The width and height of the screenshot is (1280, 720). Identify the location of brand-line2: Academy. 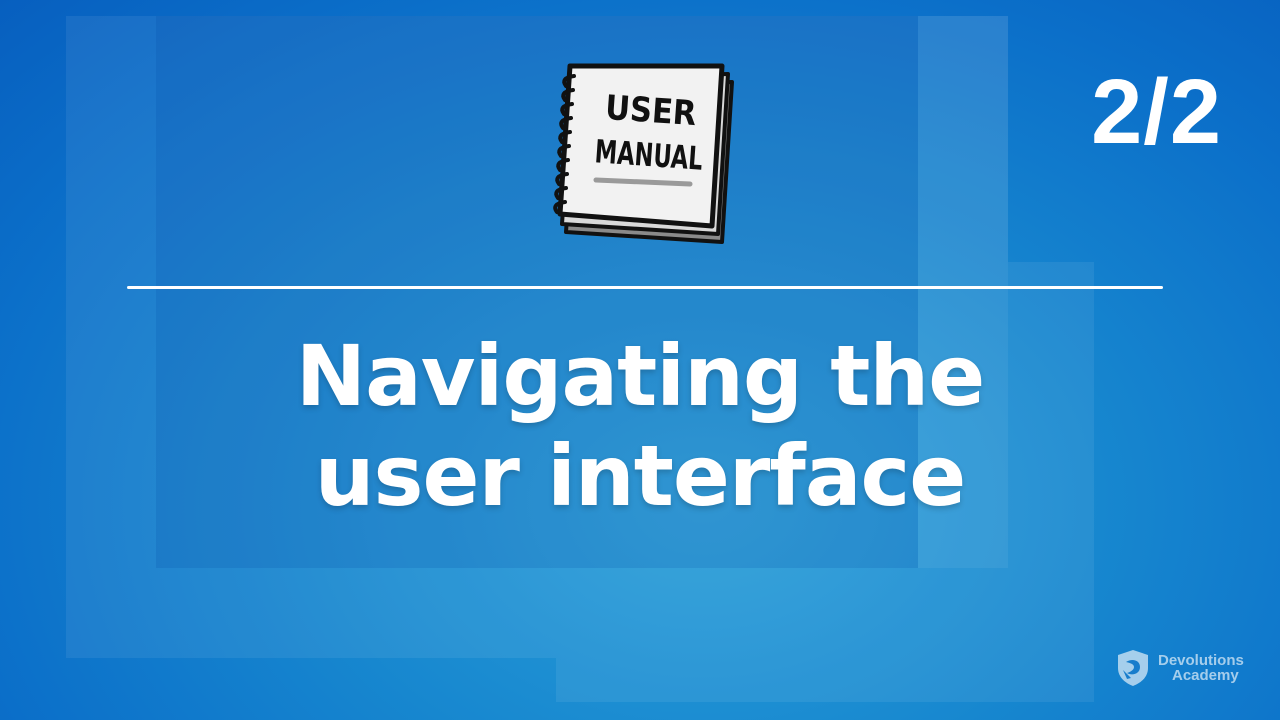
(1205, 675).